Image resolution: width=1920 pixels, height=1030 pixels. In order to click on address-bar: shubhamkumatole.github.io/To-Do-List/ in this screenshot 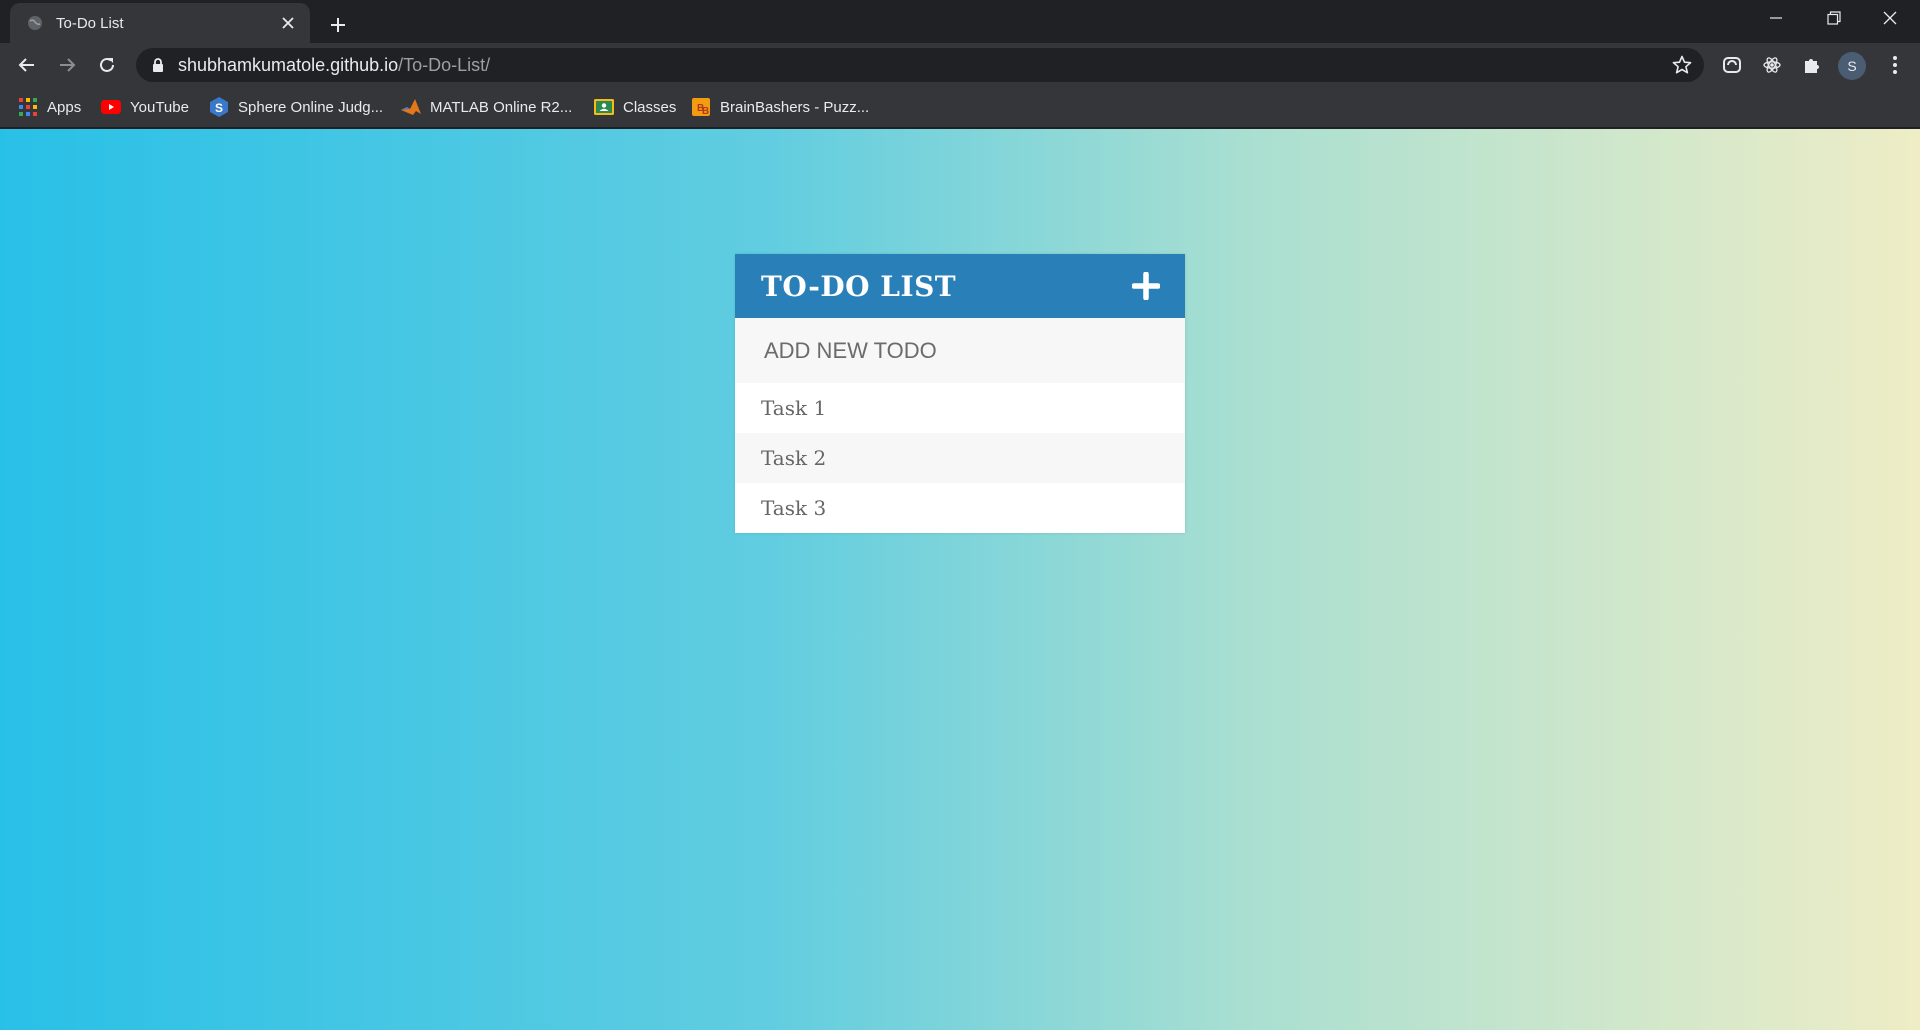, I will do `click(920, 65)`.